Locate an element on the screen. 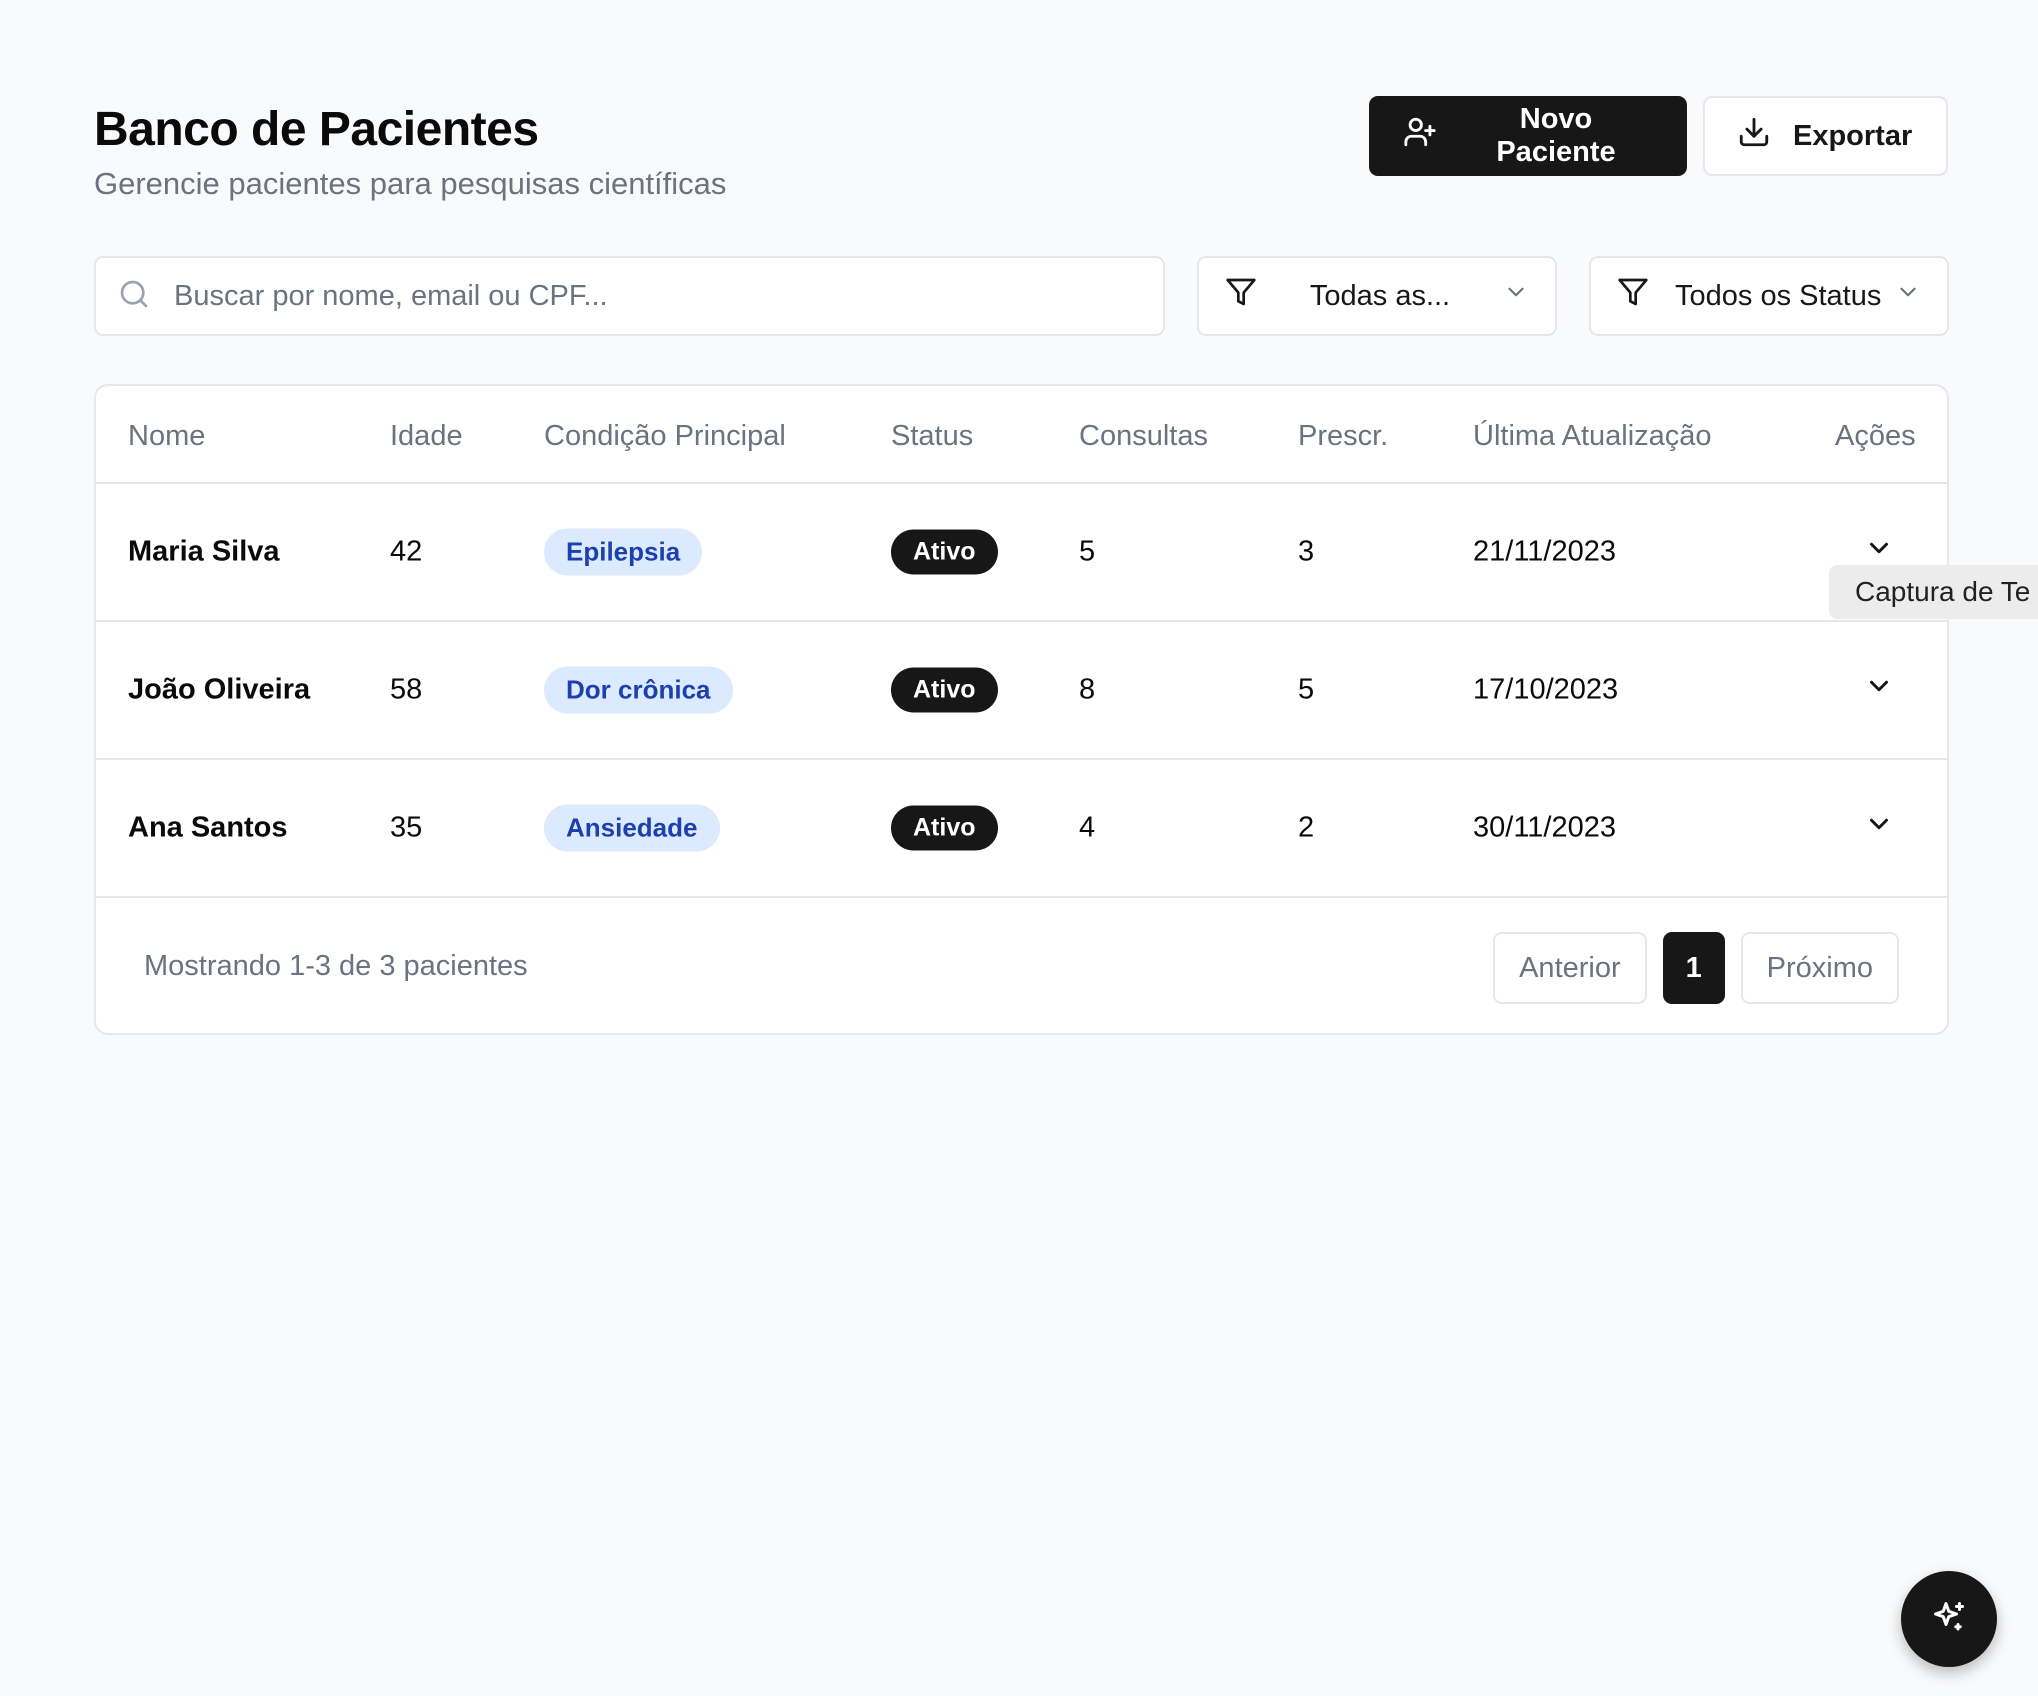 The width and height of the screenshot is (2038, 1696). pagination: Anterior 1 Próximo is located at coordinates (1696, 968).